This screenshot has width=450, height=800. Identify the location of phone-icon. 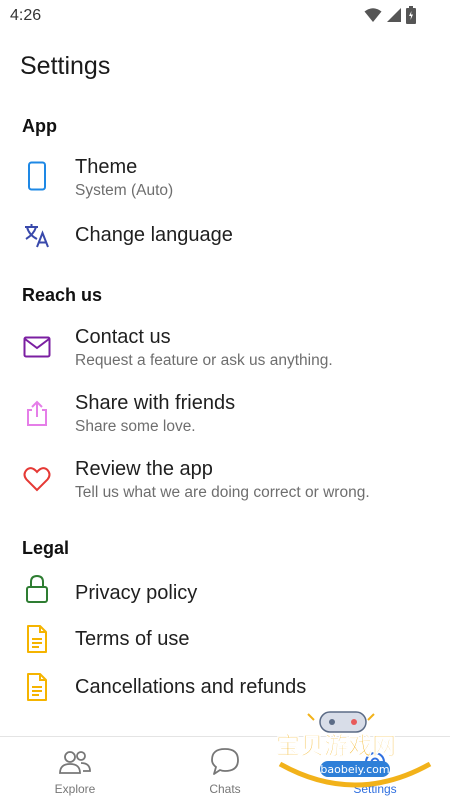
(37, 176).